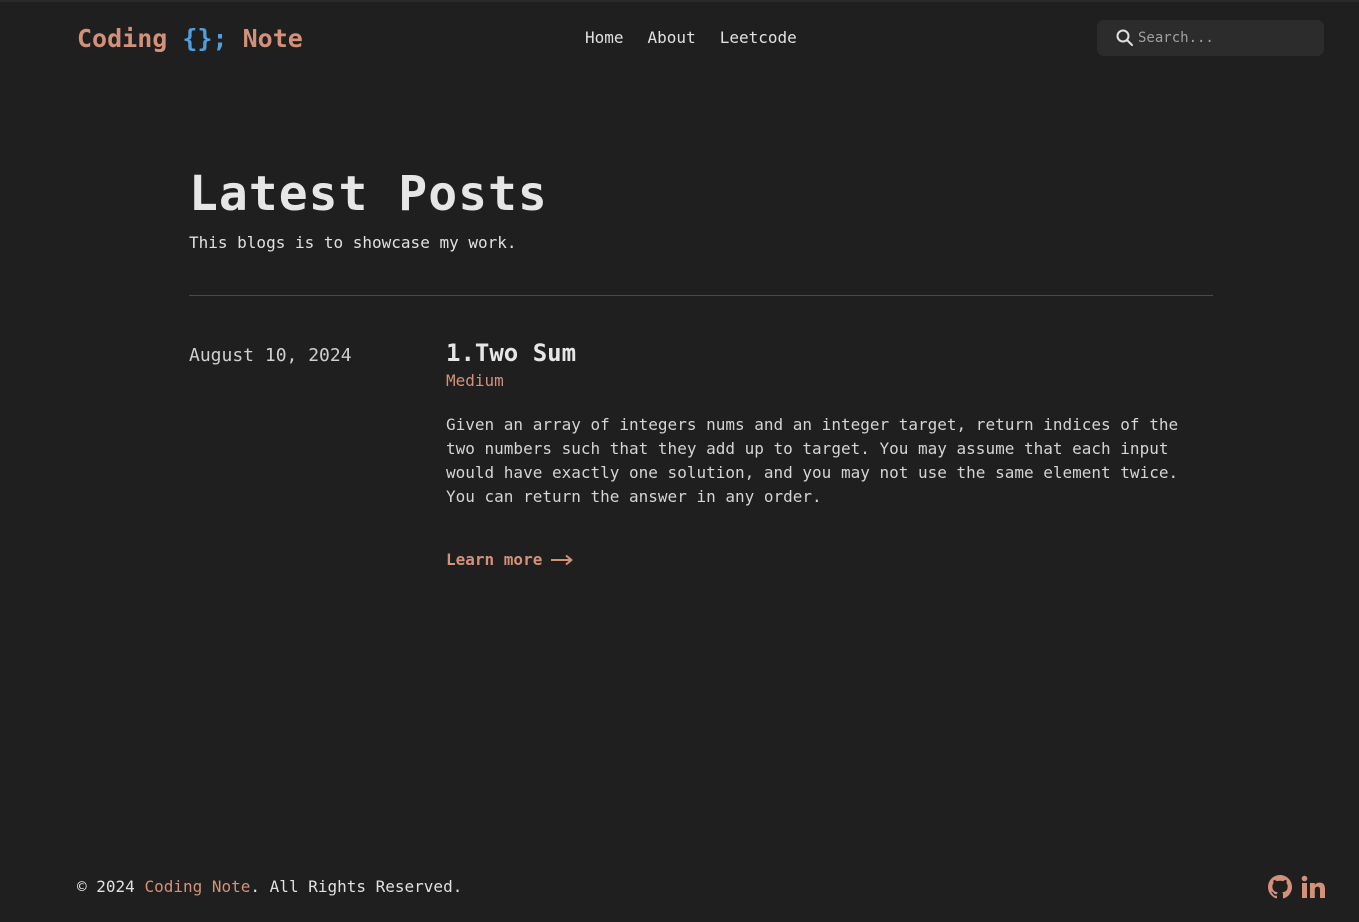 This screenshot has height=922, width=1359. Describe the element at coordinates (197, 886) in the screenshot. I see `footer-brand-link: Coding Note` at that location.